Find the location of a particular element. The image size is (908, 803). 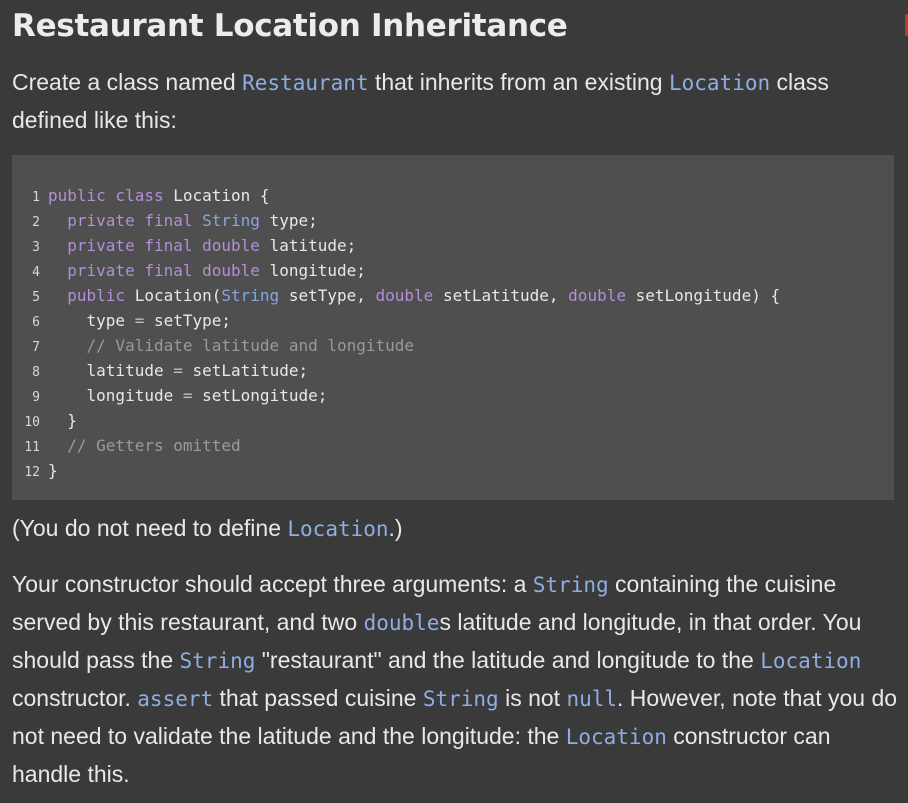

code-line-text: type = setType; is located at coordinates (140, 320).